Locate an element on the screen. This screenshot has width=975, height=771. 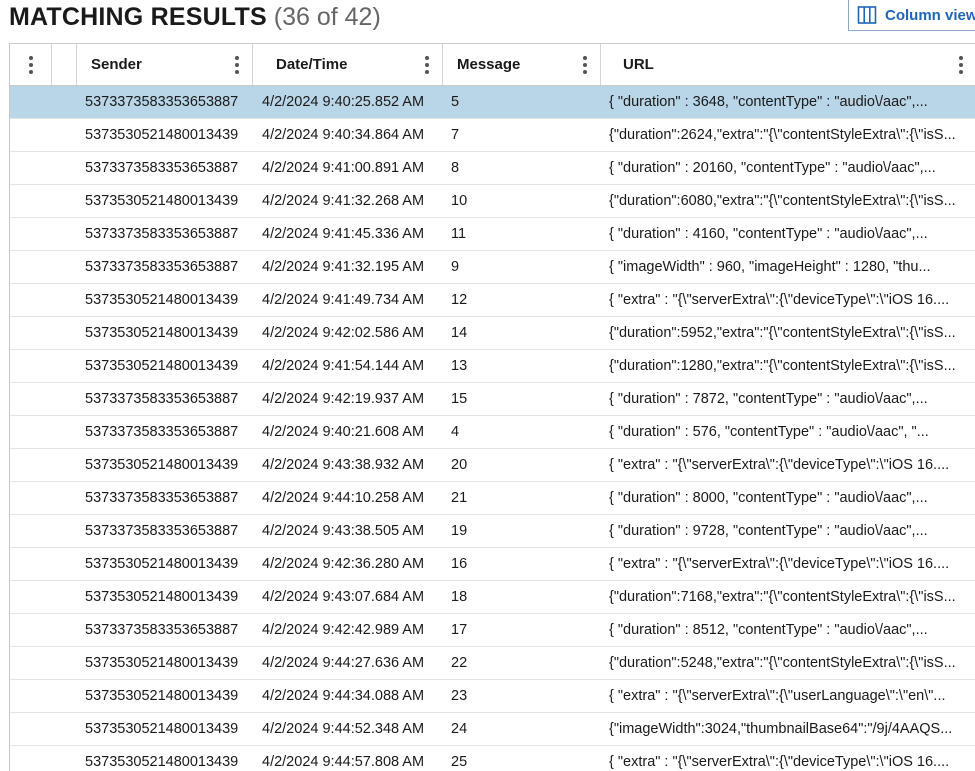
column-header-label: Sender is located at coordinates (116, 64).